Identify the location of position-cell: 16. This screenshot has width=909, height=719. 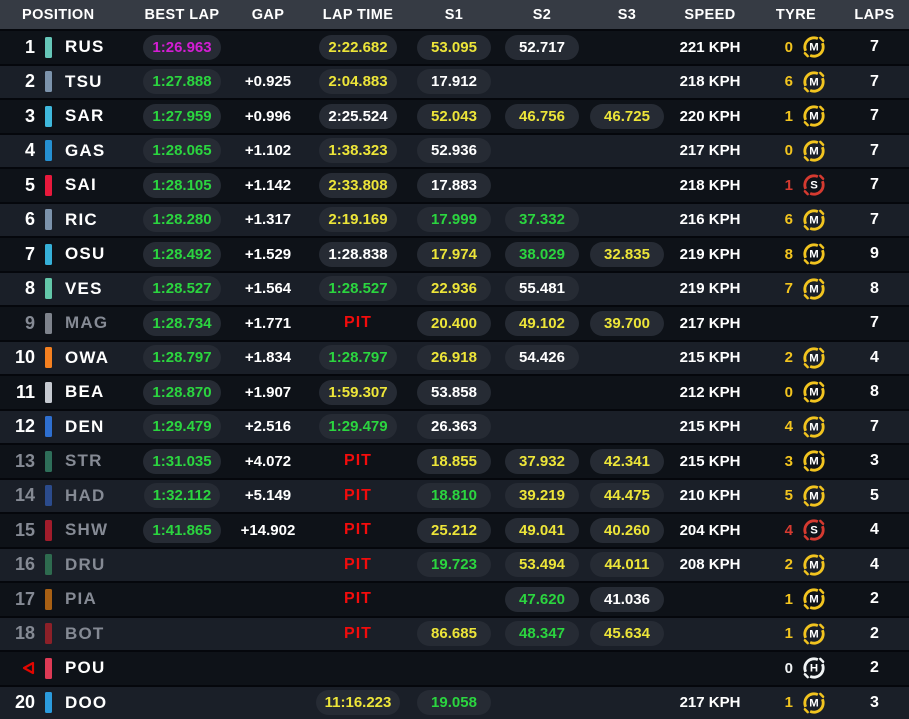
(20, 565).